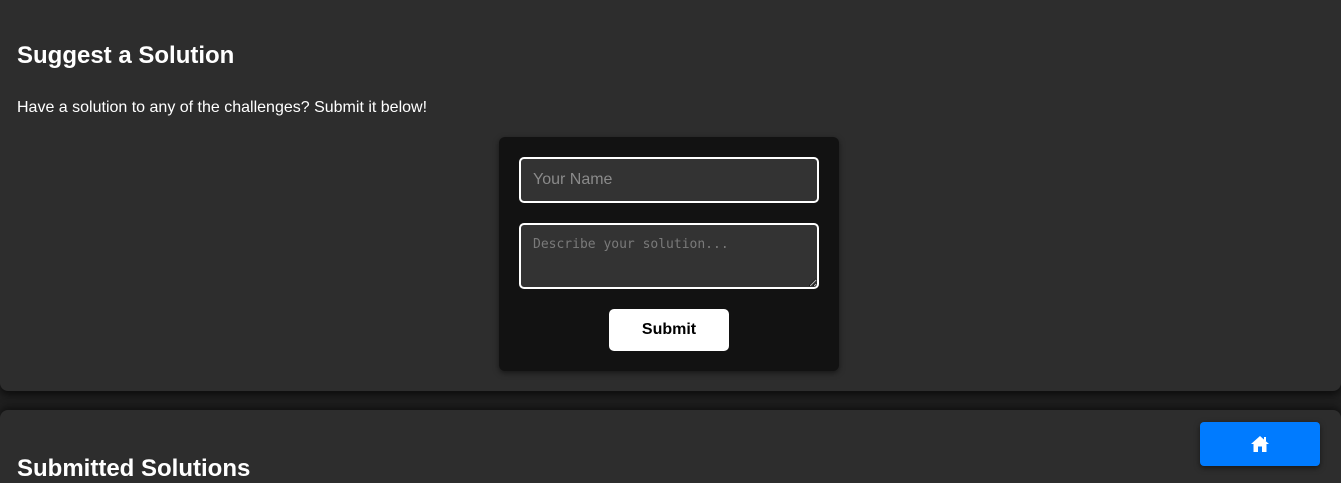  Describe the element at coordinates (134, 468) in the screenshot. I see `submitted-solutions-heading: Submitted Solutions` at that location.